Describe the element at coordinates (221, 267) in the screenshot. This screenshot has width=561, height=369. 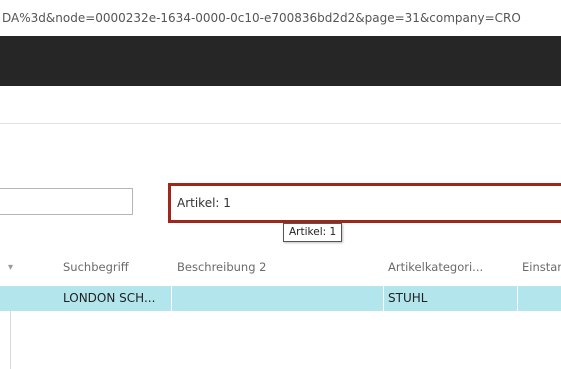
I see `column-header-beschreibung-2: Beschreibung 2` at that location.